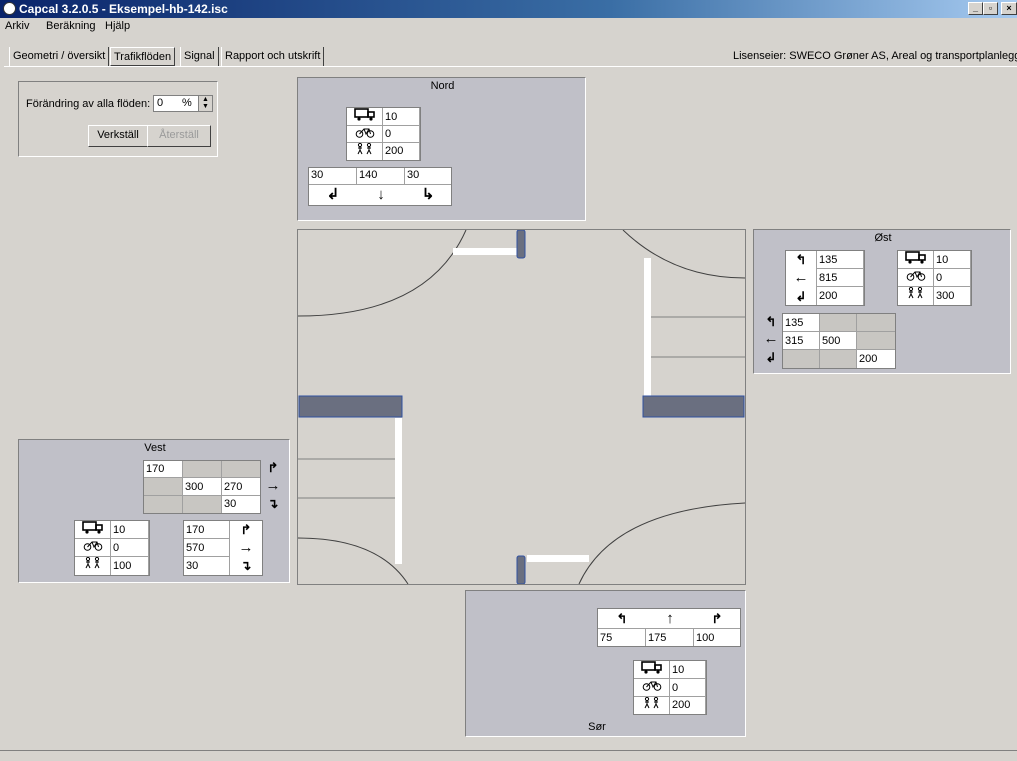 The height and width of the screenshot is (761, 1017). What do you see at coordinates (688, 705) in the screenshot?
I see `sor-ped: 200` at bounding box center [688, 705].